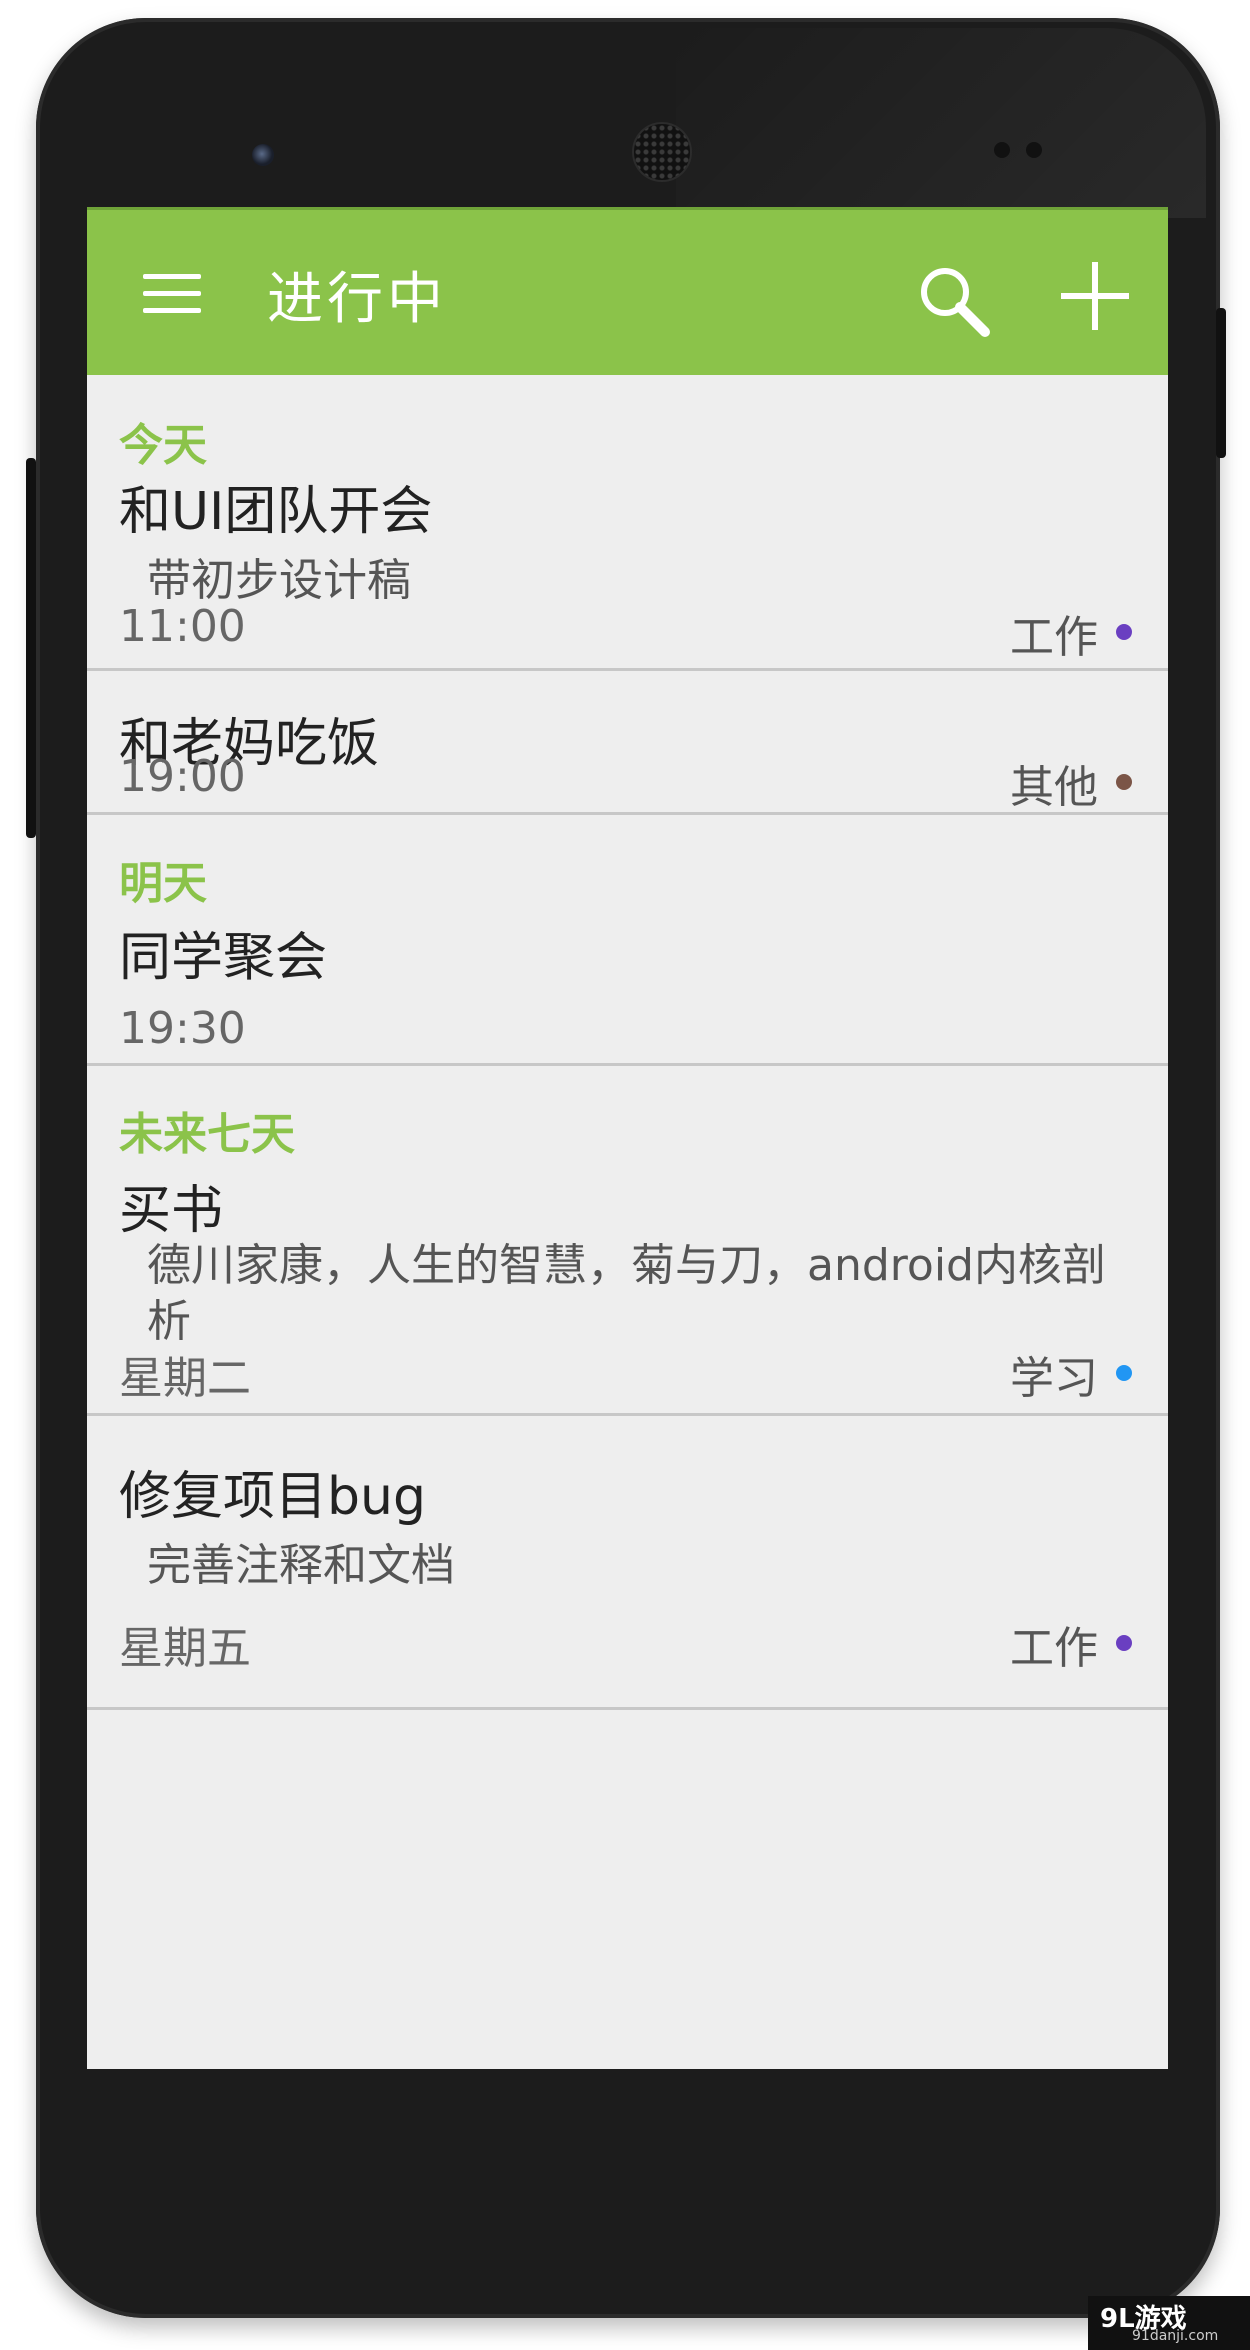  I want to click on task-time: 19:00, so click(182, 776).